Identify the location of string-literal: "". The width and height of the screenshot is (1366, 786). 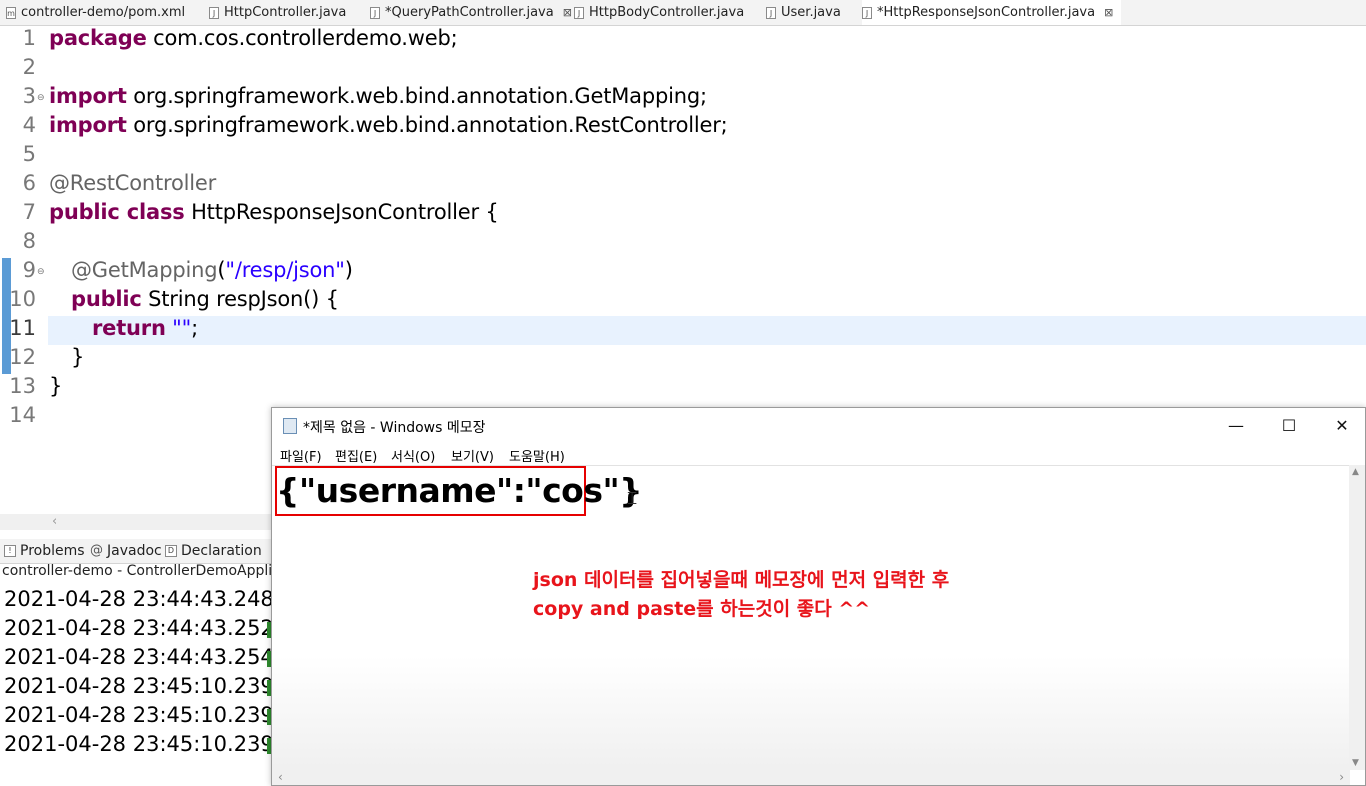
(178, 328).